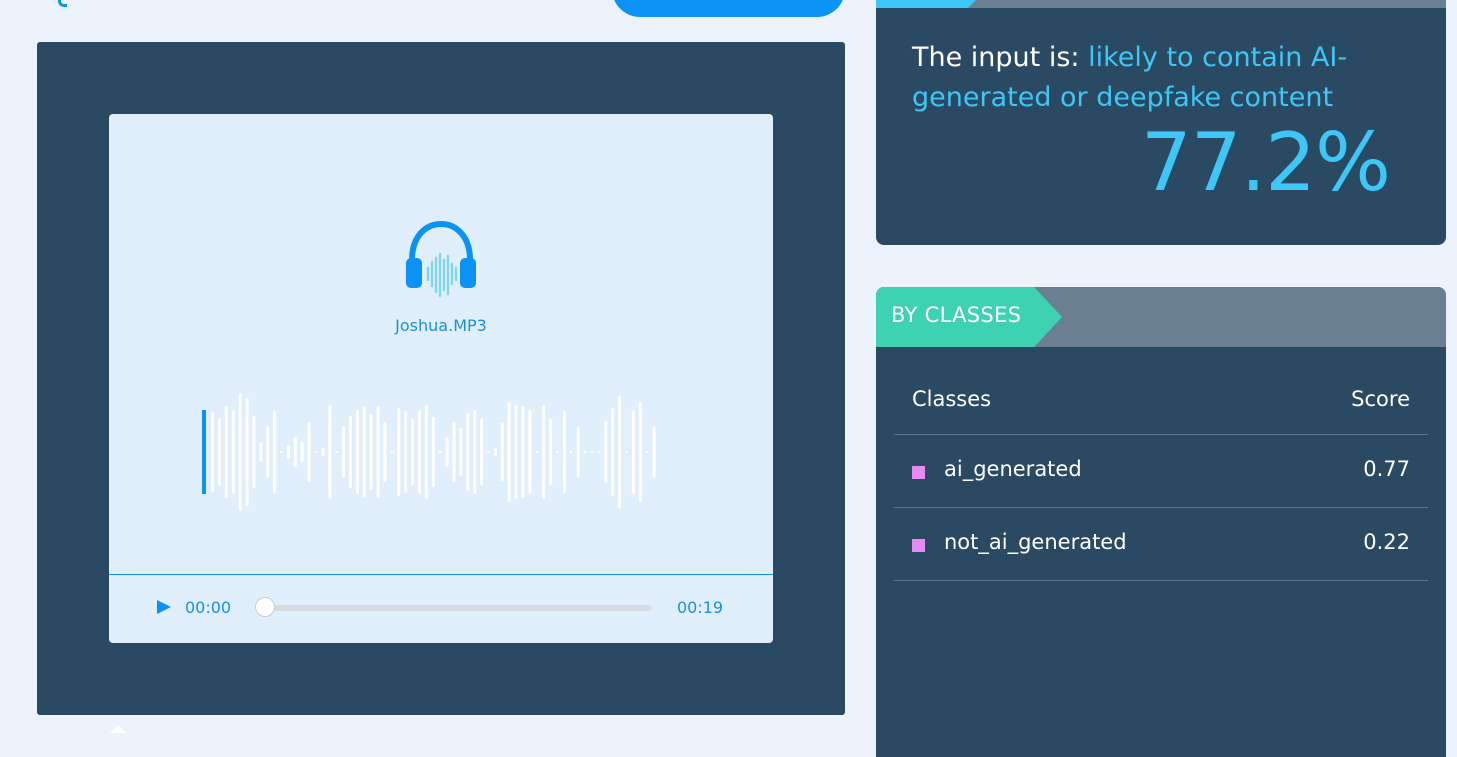  I want to click on panel-pointer, so click(118, 729).